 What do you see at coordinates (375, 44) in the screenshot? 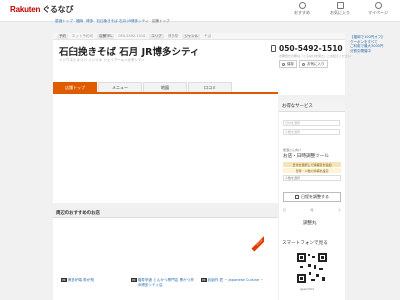
I see `ad-links: 【福岡で100円オフ】 クーポンをすべて ご利用で最大3000円 分割引開催中` at bounding box center [375, 44].